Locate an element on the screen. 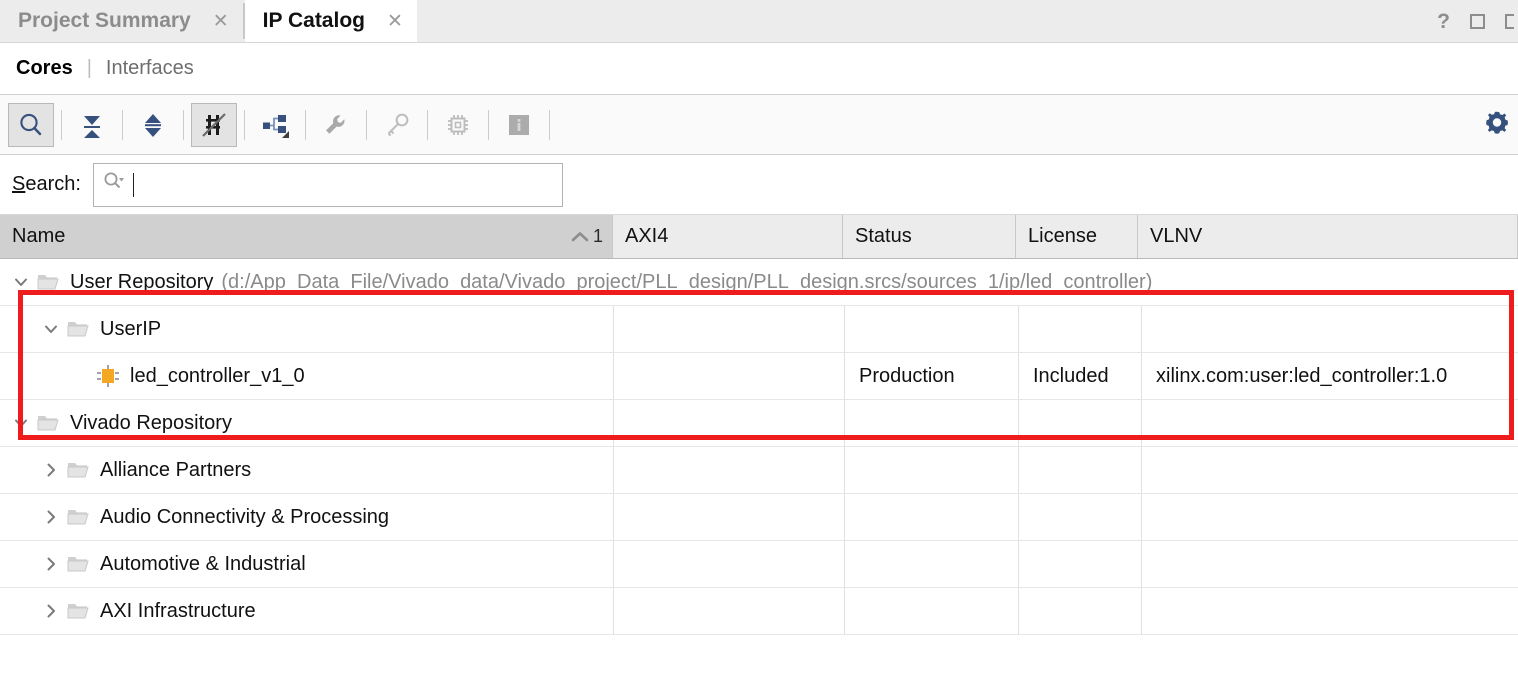 This screenshot has height=679, width=1518. cell-name: Audio Connectivity & Processing is located at coordinates (306, 517).